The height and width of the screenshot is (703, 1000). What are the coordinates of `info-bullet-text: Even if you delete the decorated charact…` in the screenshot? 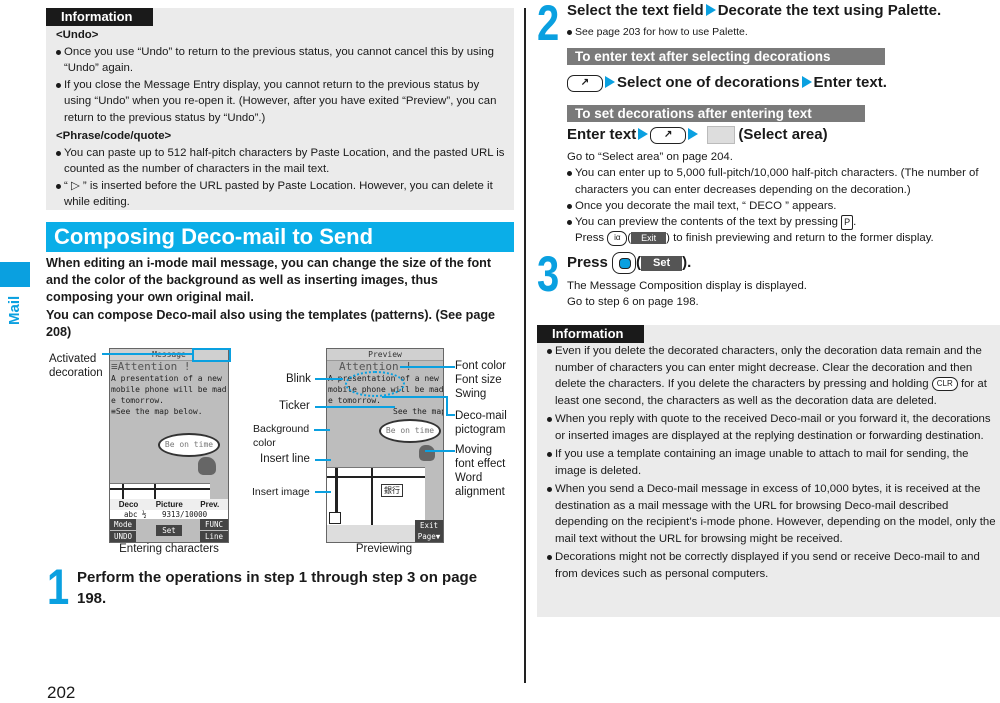 It's located at (768, 367).